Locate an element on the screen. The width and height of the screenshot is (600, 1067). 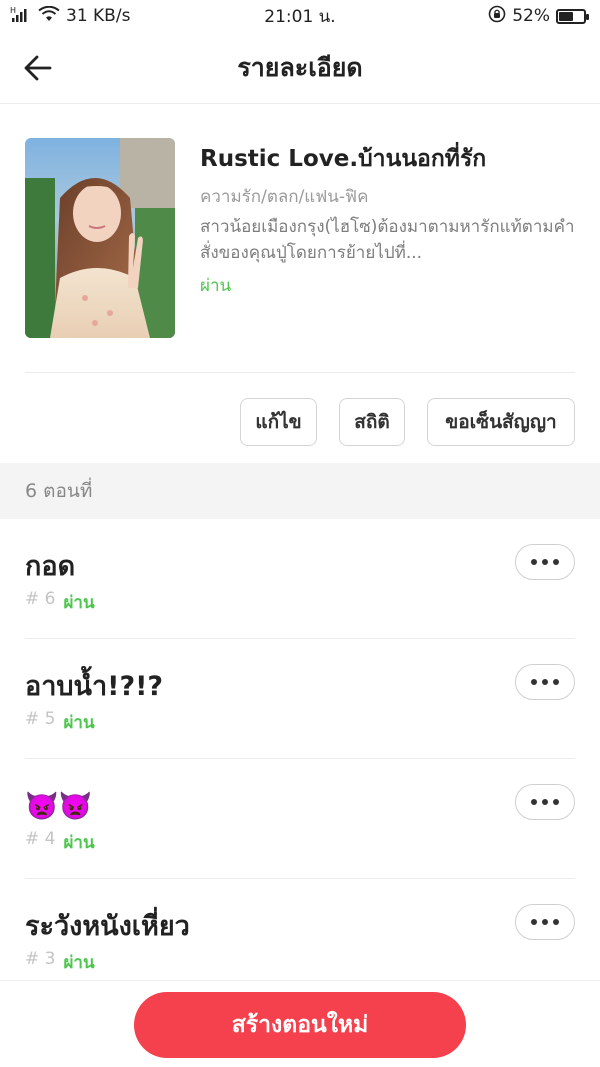
episode-item: กอด # 6 ผ่าน is located at coordinates (300, 579).